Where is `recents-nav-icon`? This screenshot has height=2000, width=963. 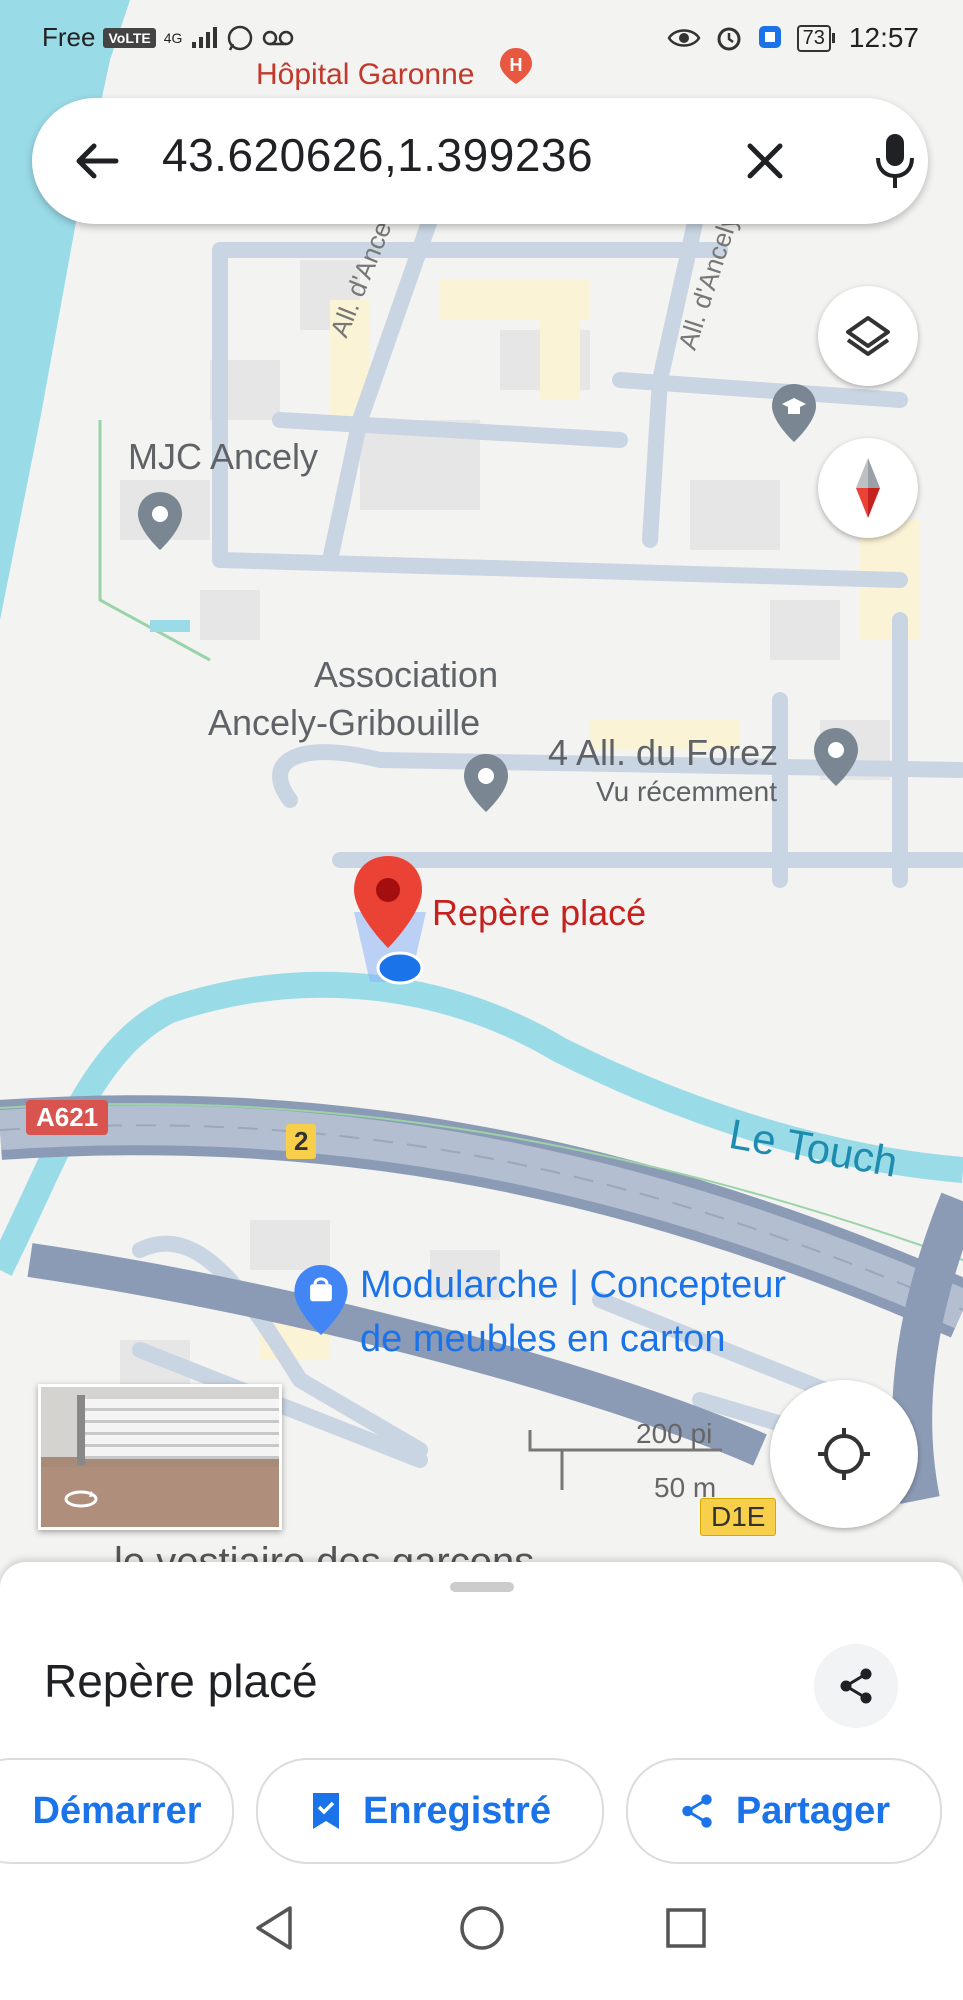 recents-nav-icon is located at coordinates (686, 1928).